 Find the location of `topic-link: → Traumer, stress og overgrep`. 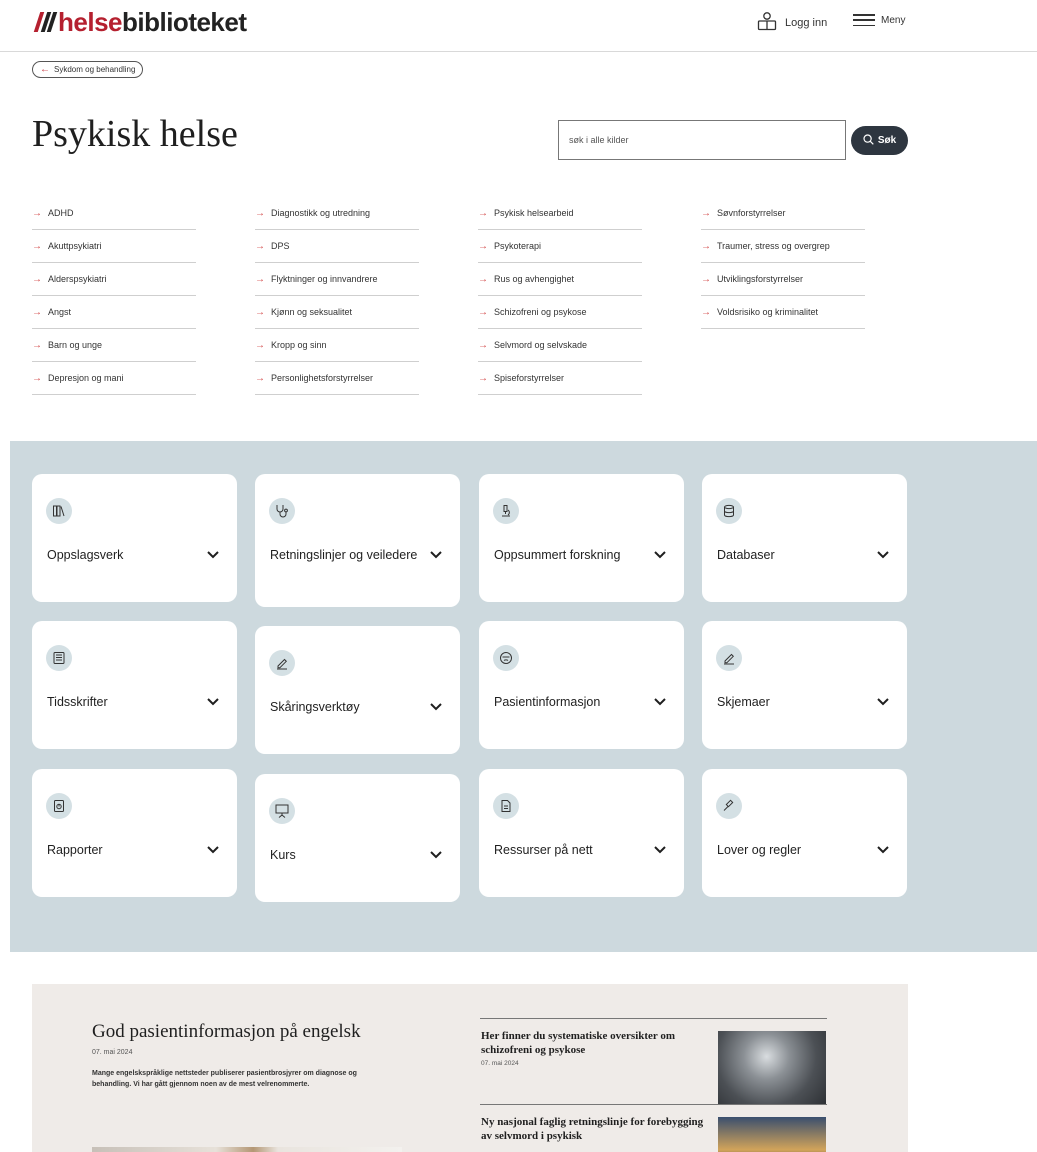

topic-link: → Traumer, stress og overgrep is located at coordinates (783, 246).